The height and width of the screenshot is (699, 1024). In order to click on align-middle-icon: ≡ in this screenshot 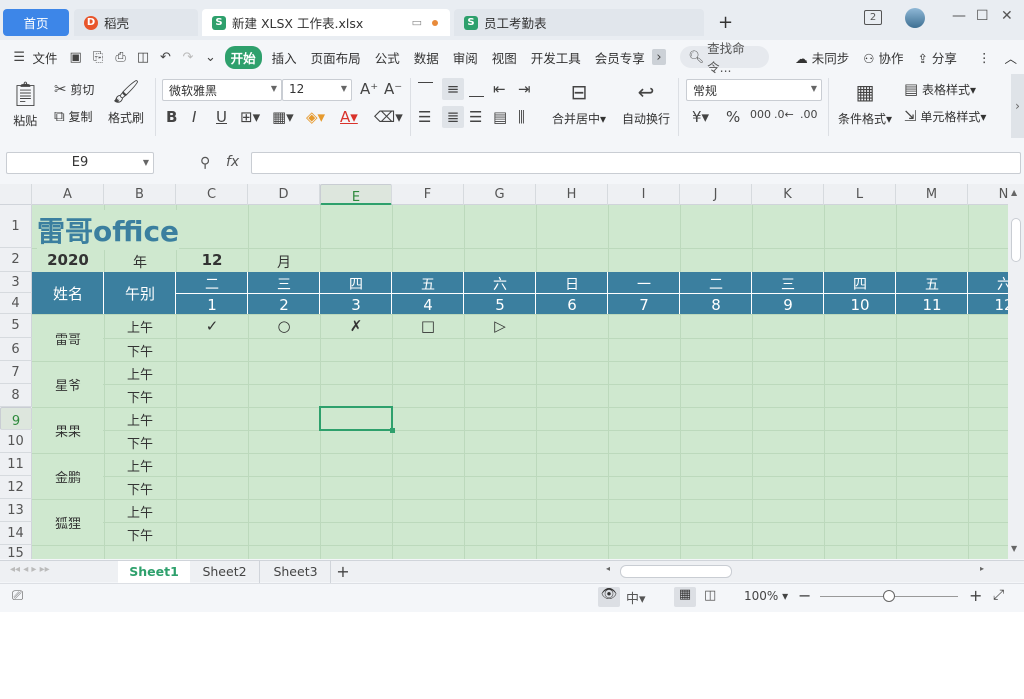, I will do `click(453, 89)`.